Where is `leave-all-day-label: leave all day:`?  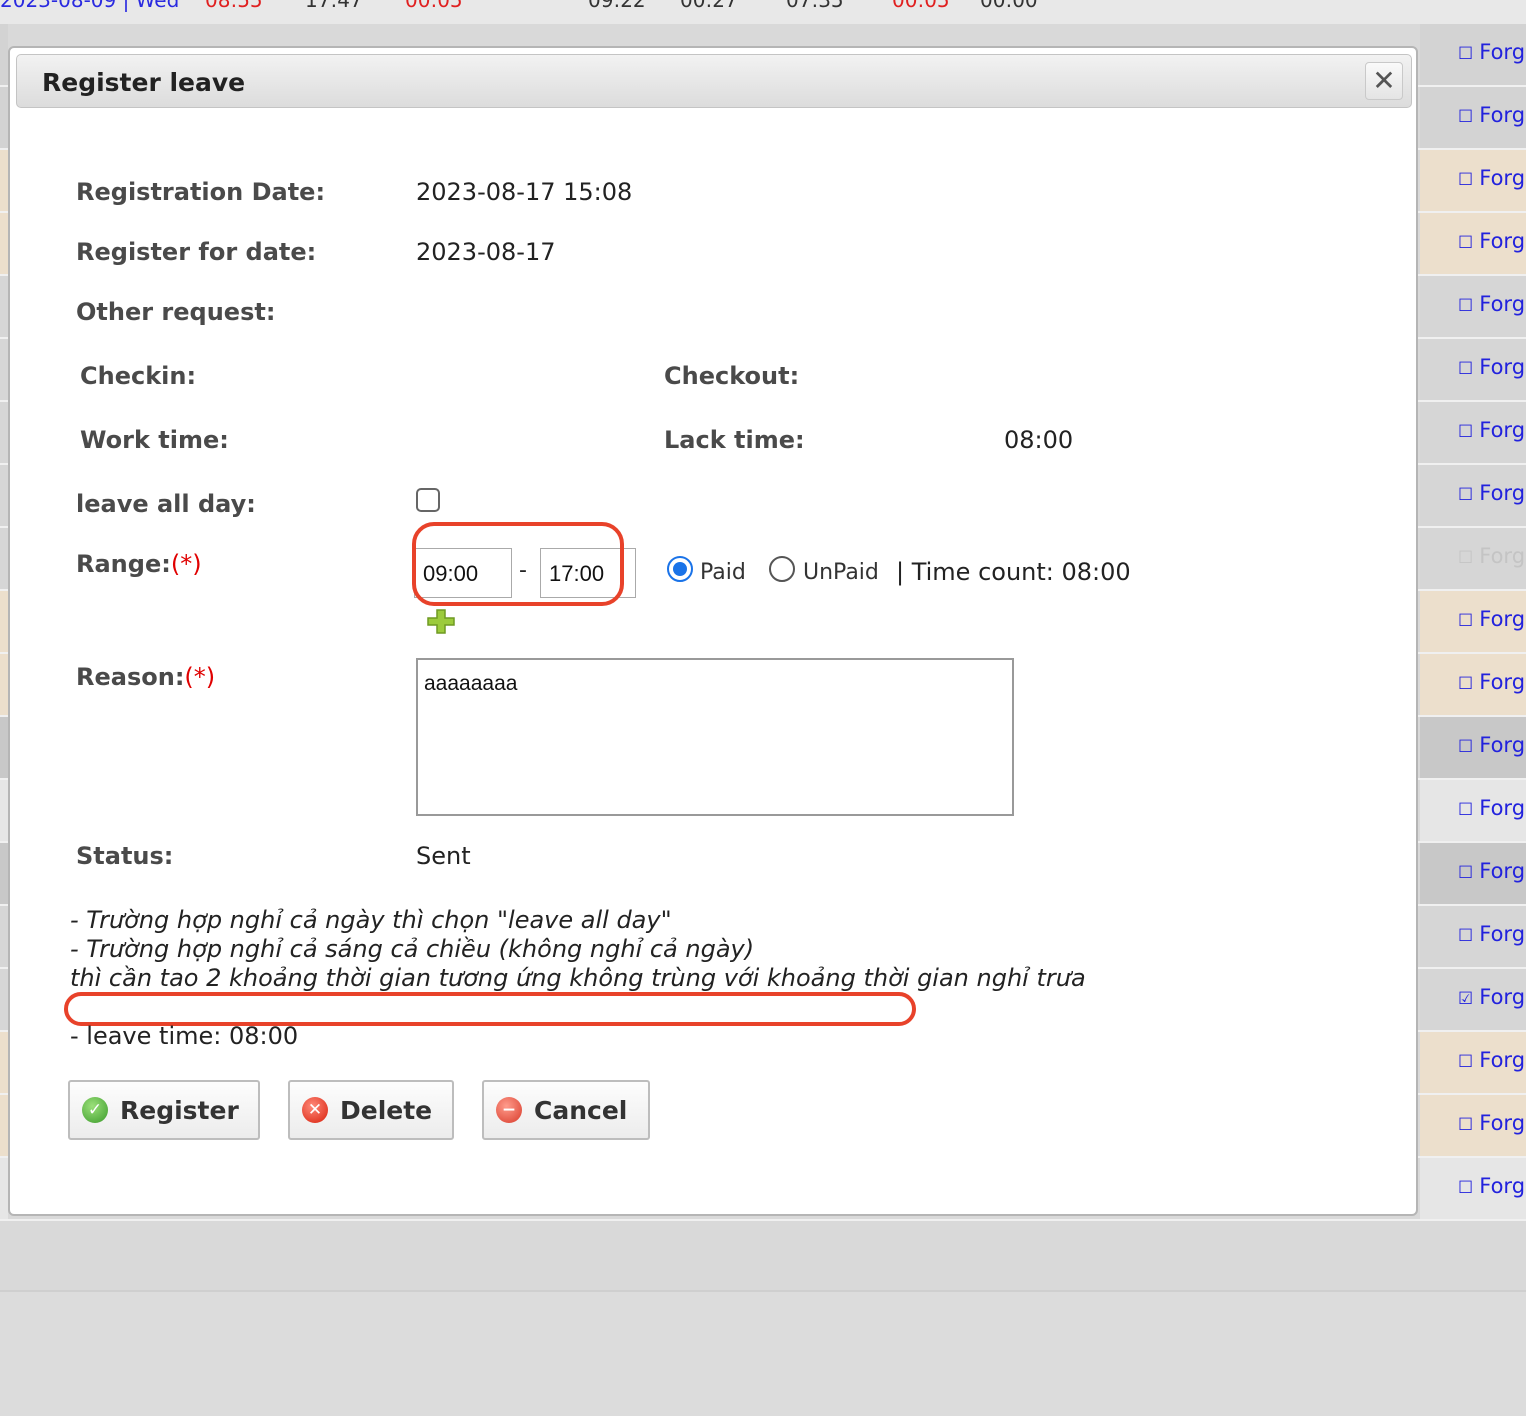 leave-all-day-label: leave all day: is located at coordinates (166, 504).